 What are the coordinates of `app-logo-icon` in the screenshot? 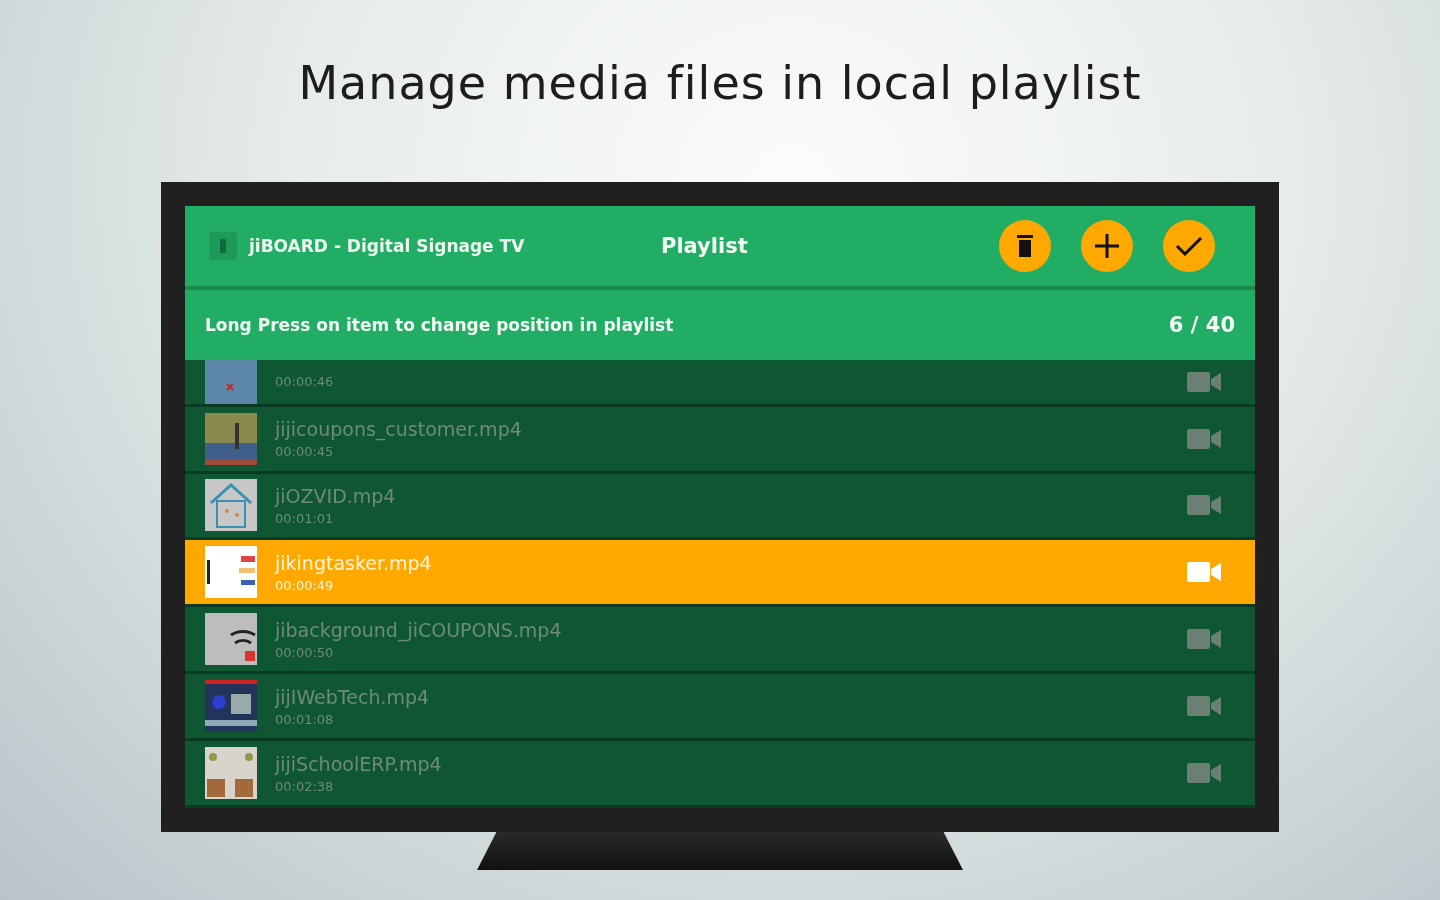 It's located at (223, 245).